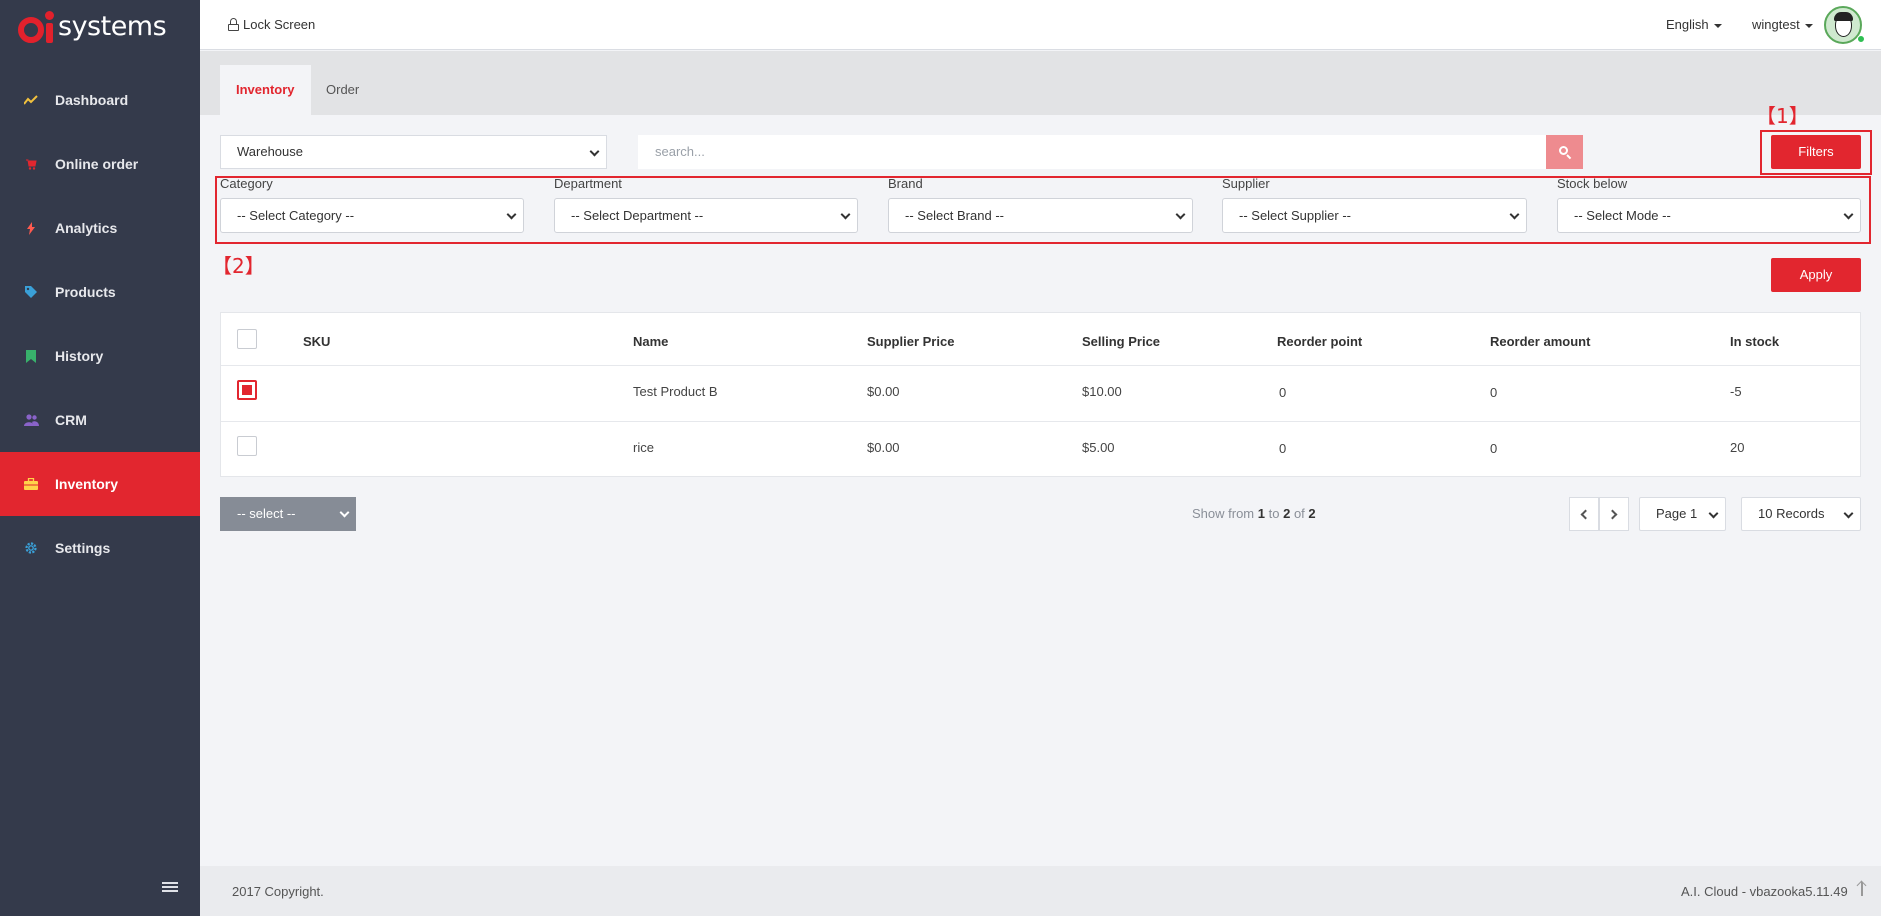 The image size is (1881, 916). Describe the element at coordinates (1040, 83) in the screenshot. I see `tab-bar: Inventory Order` at that location.